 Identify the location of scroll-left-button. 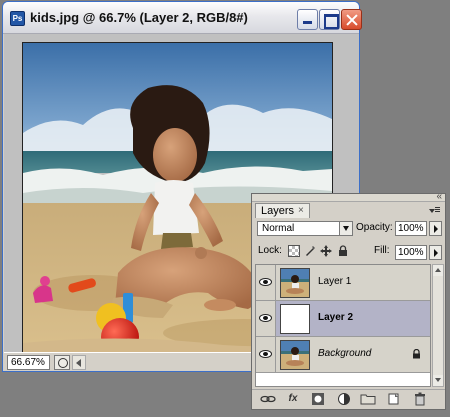
(79, 362).